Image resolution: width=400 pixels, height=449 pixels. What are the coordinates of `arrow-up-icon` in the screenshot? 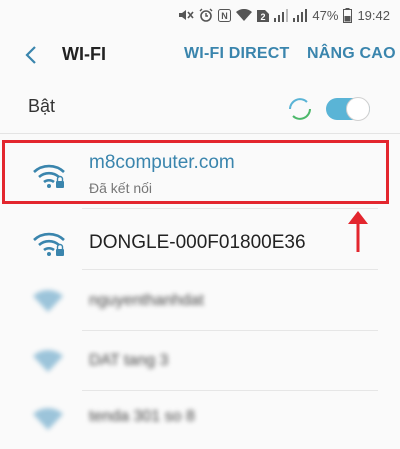 It's located at (358, 231).